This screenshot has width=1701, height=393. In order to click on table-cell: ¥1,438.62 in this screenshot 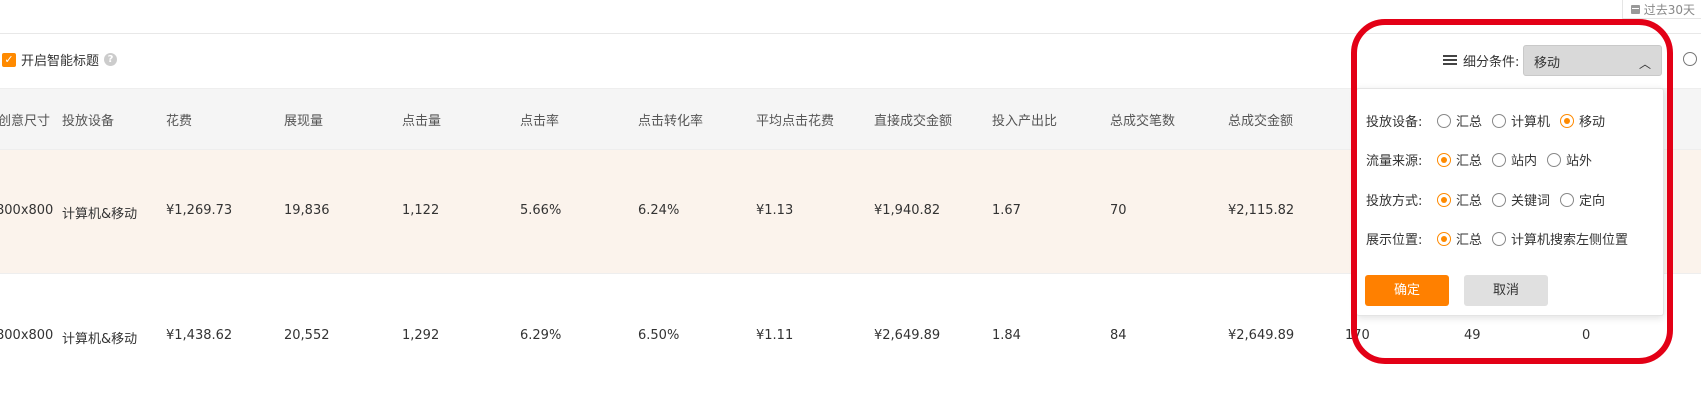, I will do `click(199, 335)`.